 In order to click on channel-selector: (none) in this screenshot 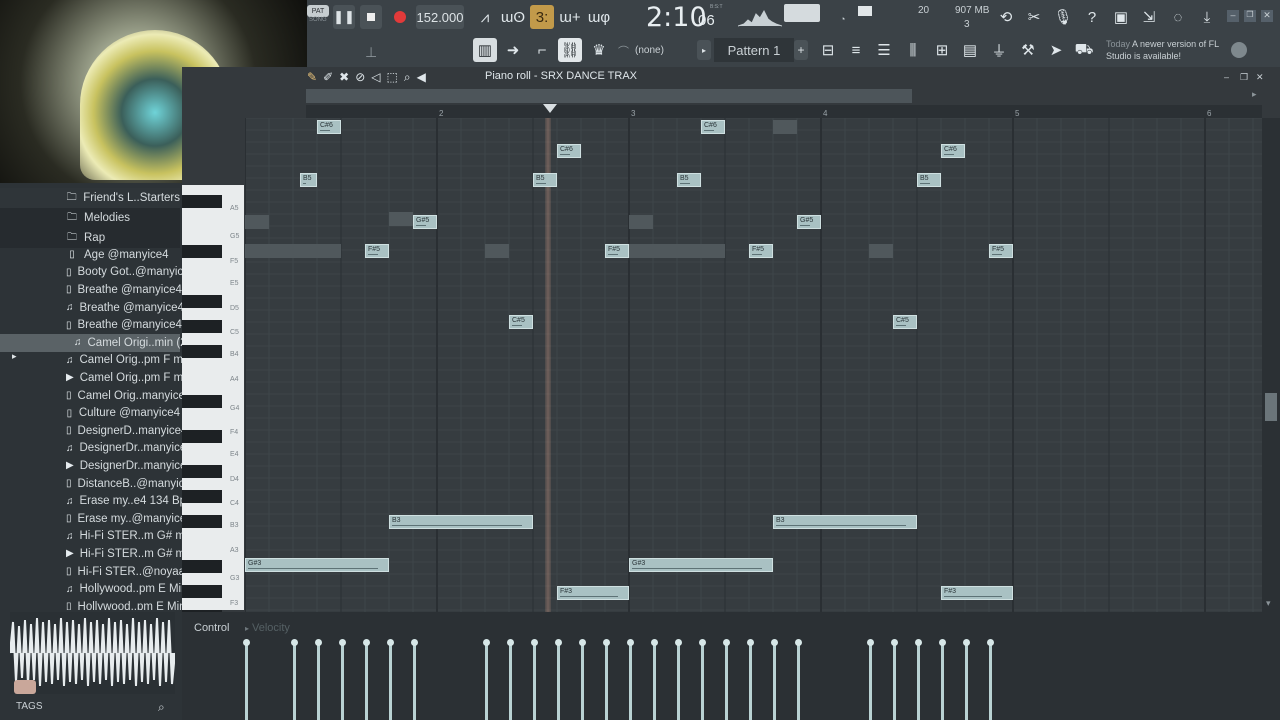, I will do `click(659, 50)`.